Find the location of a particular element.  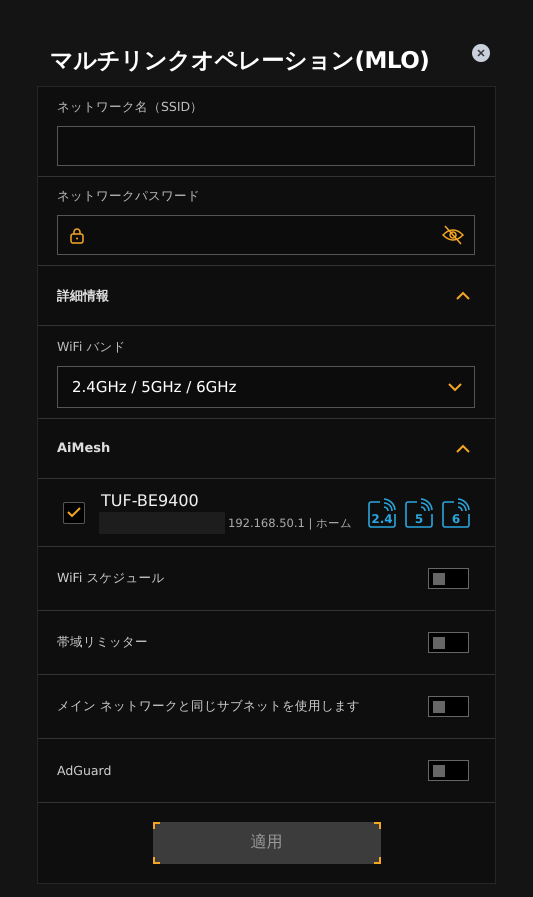

checkmark-icon is located at coordinates (74, 512).